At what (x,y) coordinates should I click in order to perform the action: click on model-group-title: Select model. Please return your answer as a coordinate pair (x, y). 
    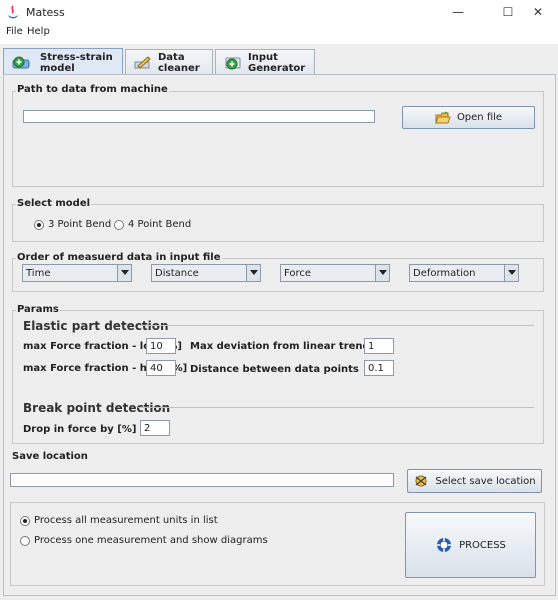
    Looking at the image, I should click on (54, 203).